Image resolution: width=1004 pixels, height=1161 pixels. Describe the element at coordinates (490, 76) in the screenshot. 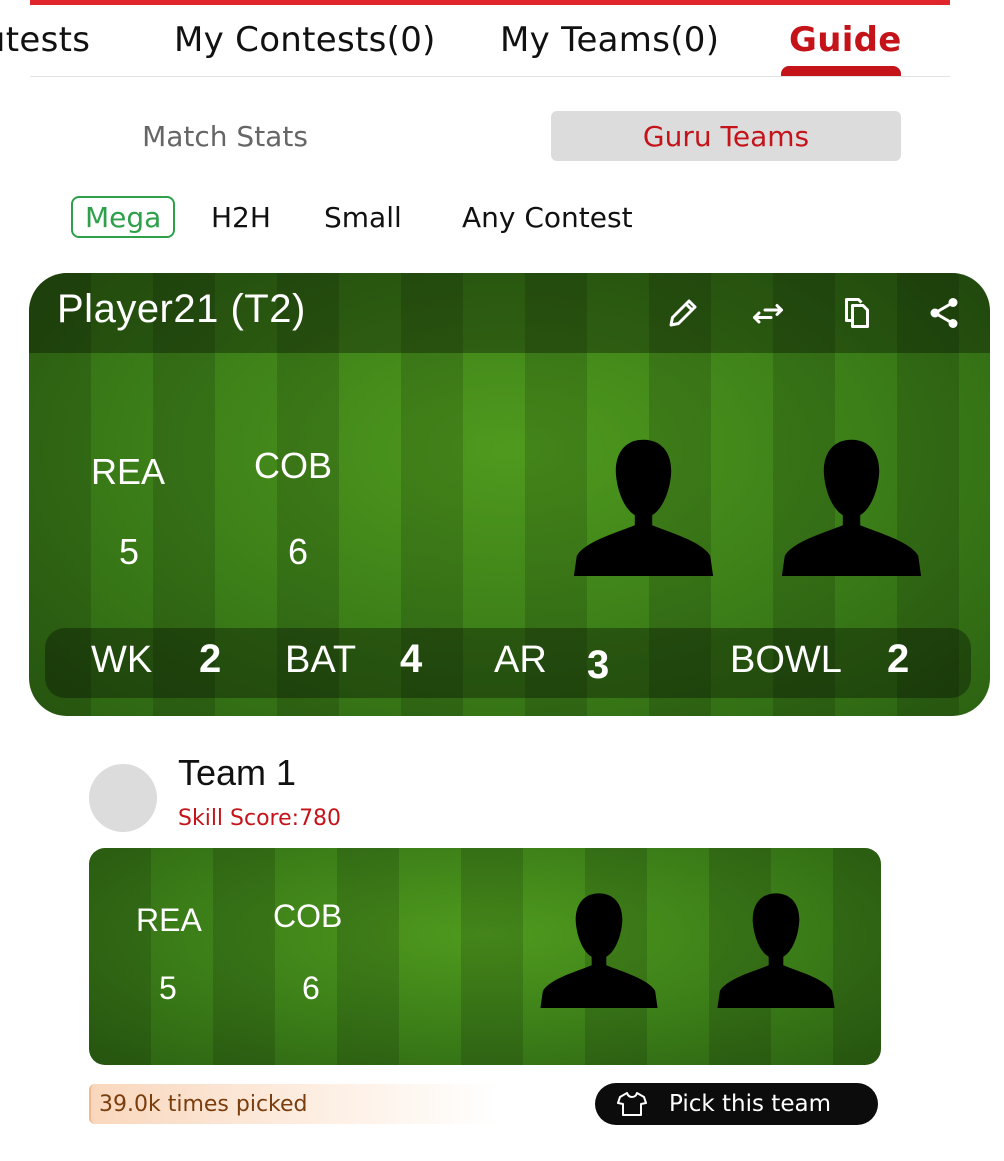

I see `tabs-divider` at that location.